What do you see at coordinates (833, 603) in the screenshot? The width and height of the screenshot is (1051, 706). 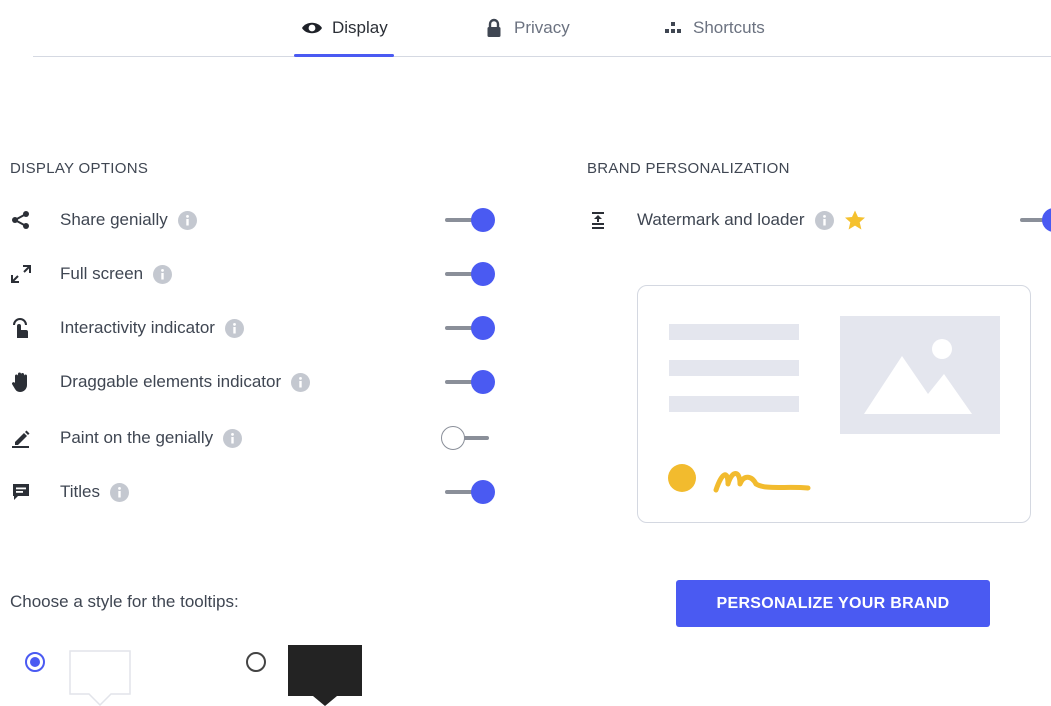 I see `personalize-brand-button: PERSONALIZE YOUR BRAND` at bounding box center [833, 603].